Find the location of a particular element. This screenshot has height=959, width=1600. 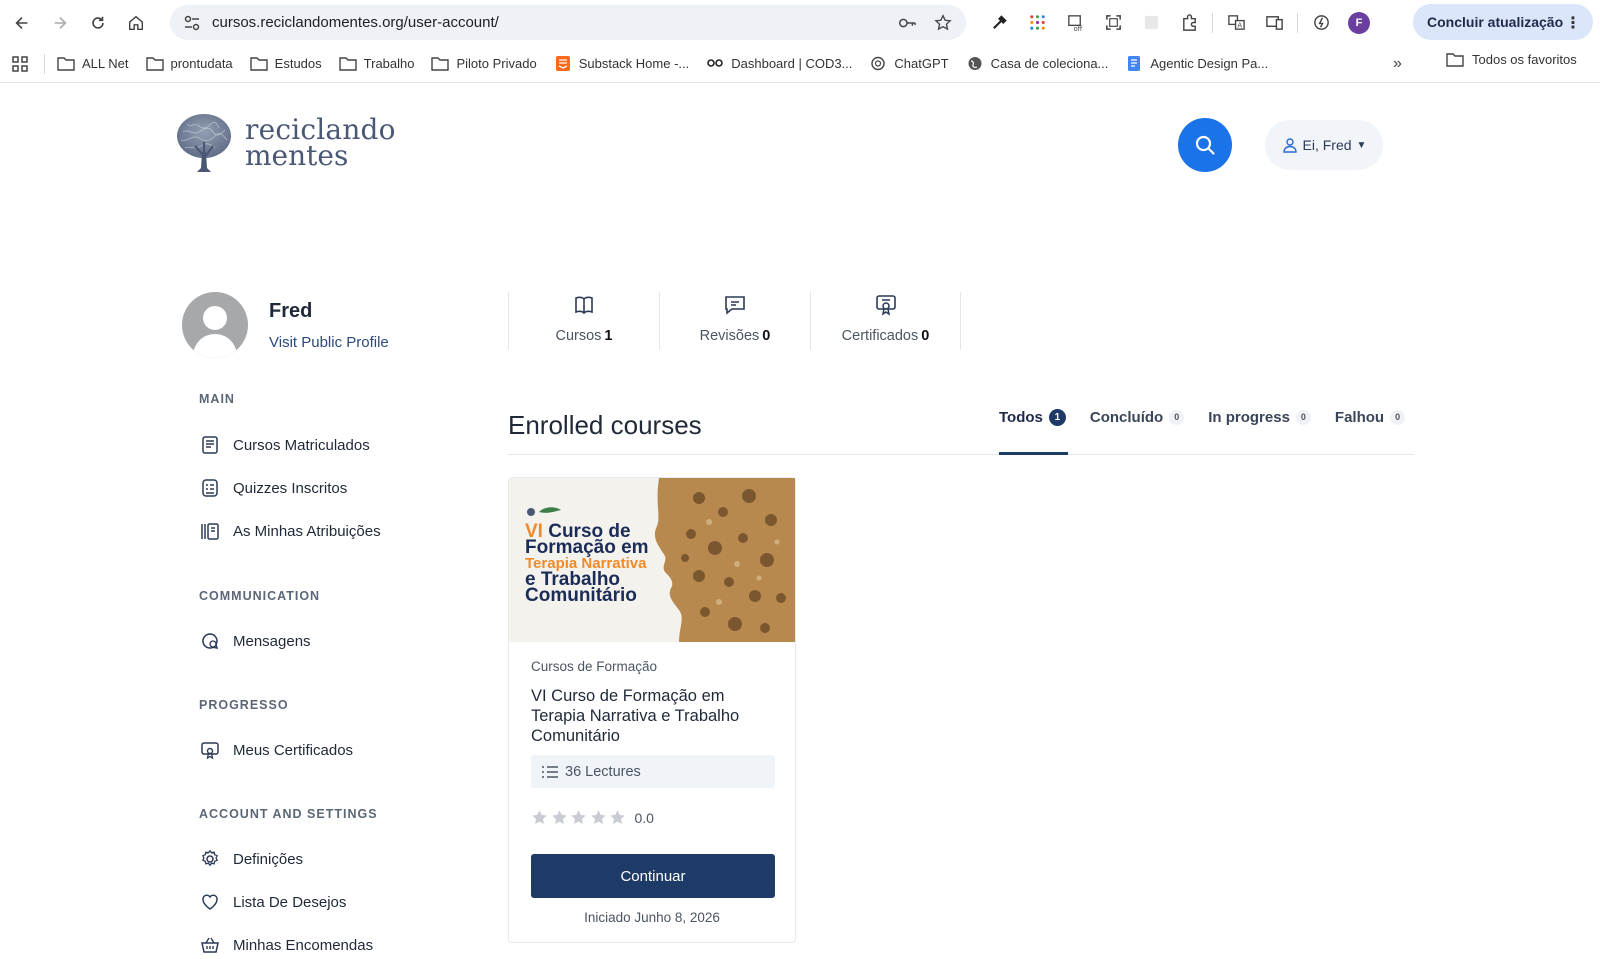

sidebar-item-cursos-matriculados: Cursos Matriculados is located at coordinates (329, 445).